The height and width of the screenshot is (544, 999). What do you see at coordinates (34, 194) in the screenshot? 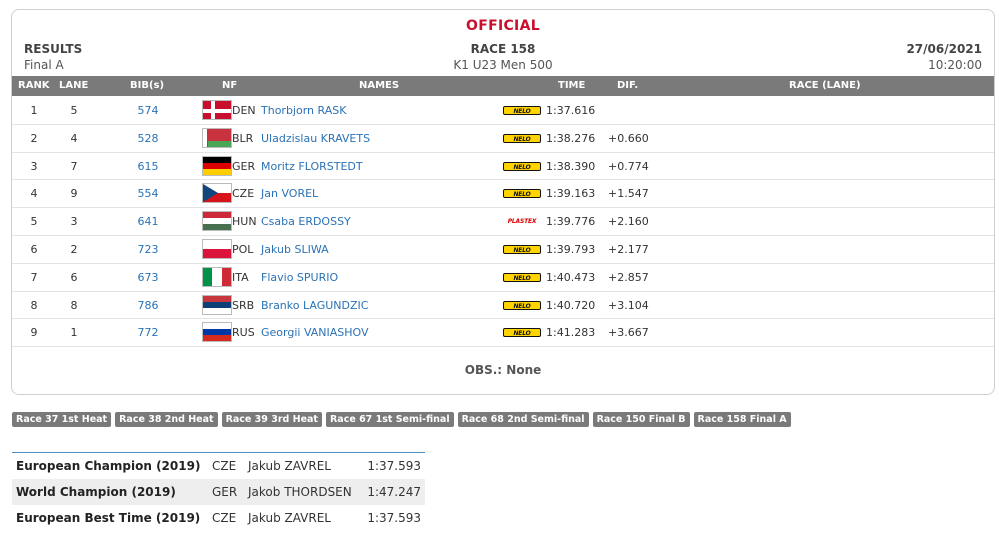
I see `rank-cell: 4` at bounding box center [34, 194].